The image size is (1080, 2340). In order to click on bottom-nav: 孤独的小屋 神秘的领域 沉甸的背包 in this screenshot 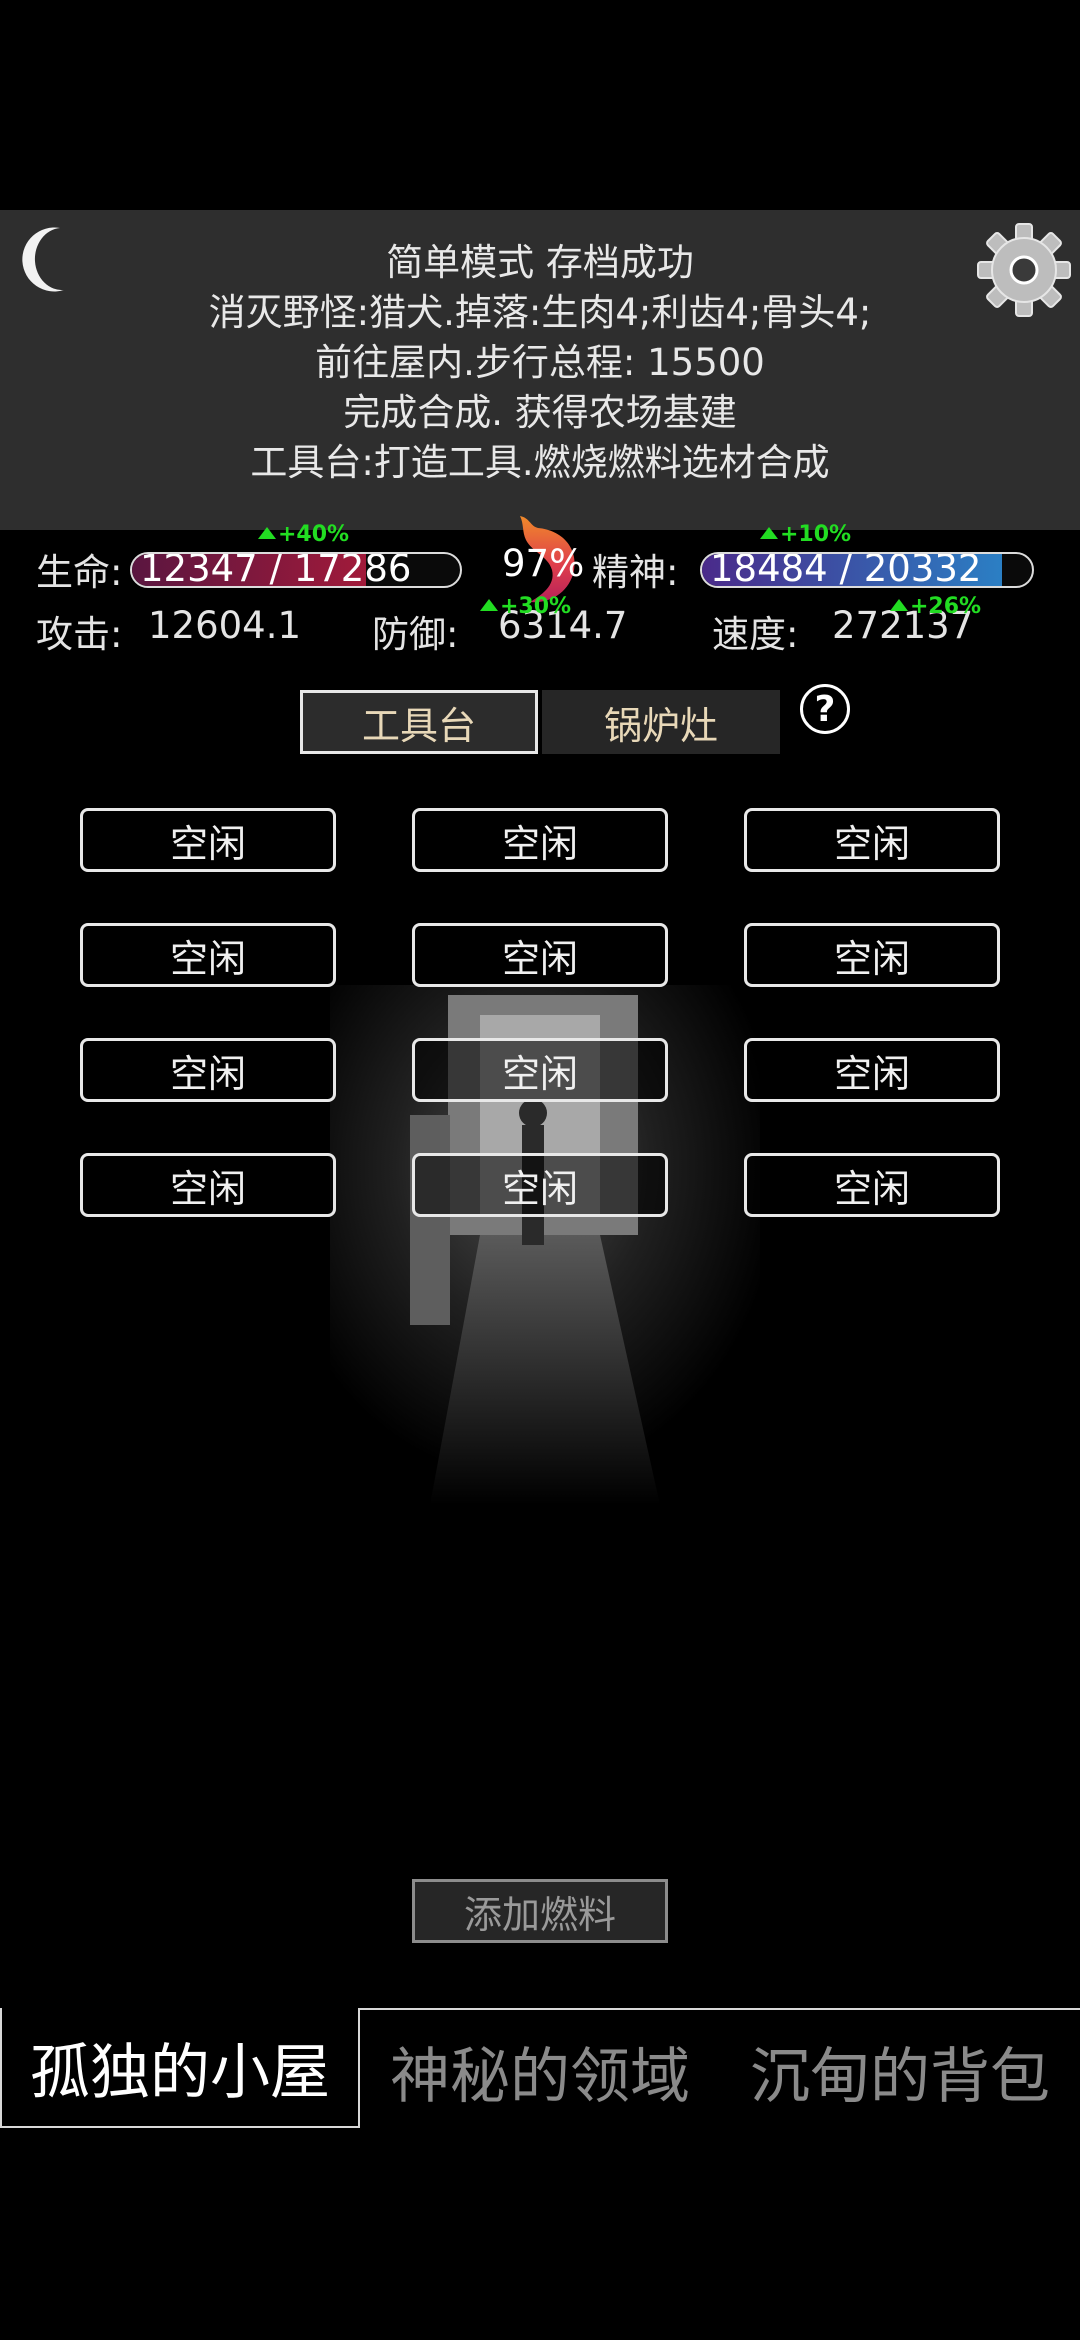, I will do `click(540, 2069)`.